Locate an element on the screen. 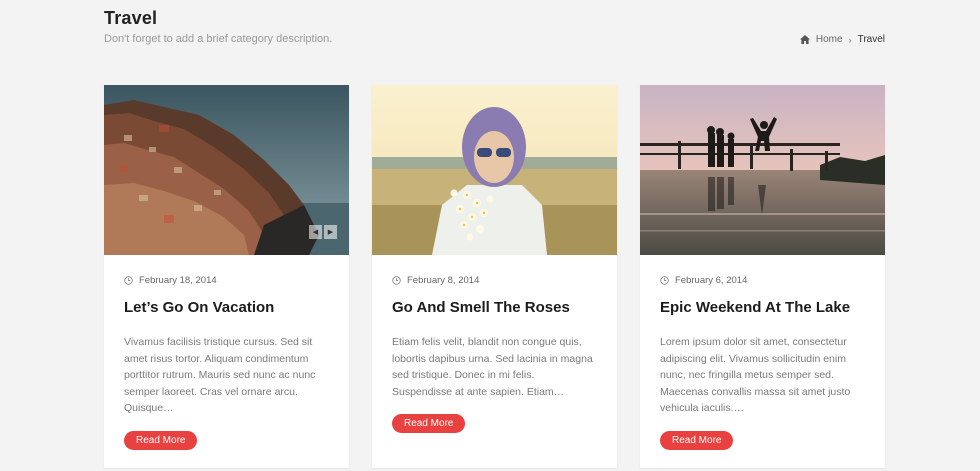  post-image-vacation: ◀ ▶ is located at coordinates (226, 170).